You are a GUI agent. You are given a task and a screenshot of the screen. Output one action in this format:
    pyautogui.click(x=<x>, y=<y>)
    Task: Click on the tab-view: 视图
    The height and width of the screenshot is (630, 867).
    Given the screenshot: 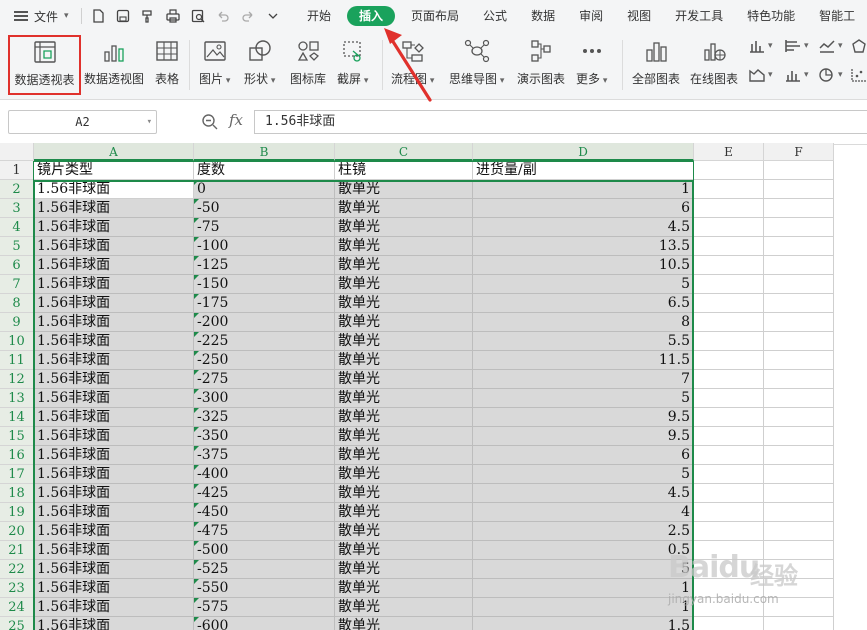 What is the action you would take?
    pyautogui.click(x=639, y=16)
    